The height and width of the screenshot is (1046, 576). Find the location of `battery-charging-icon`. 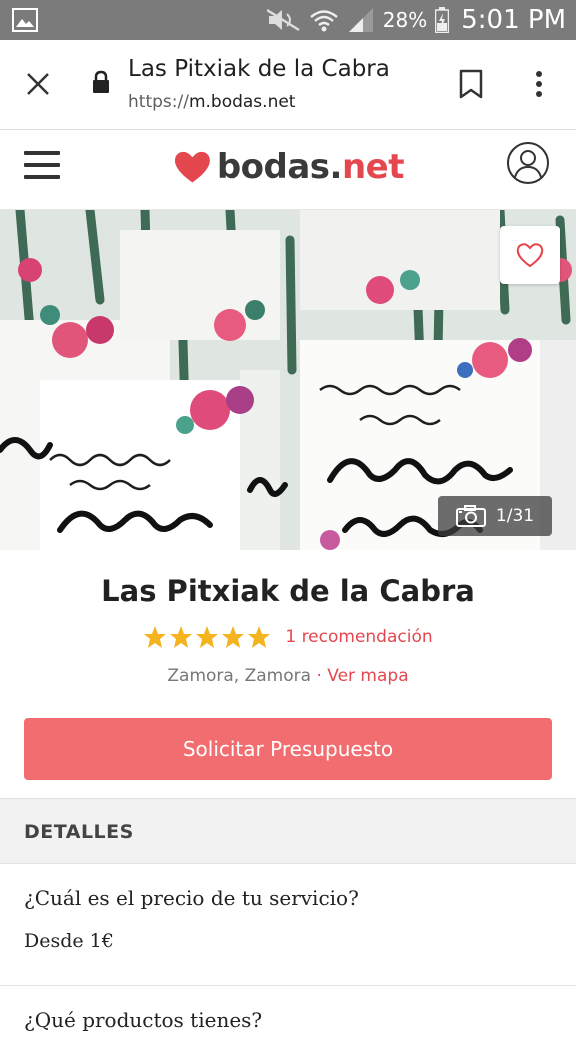

battery-charging-icon is located at coordinates (442, 20).